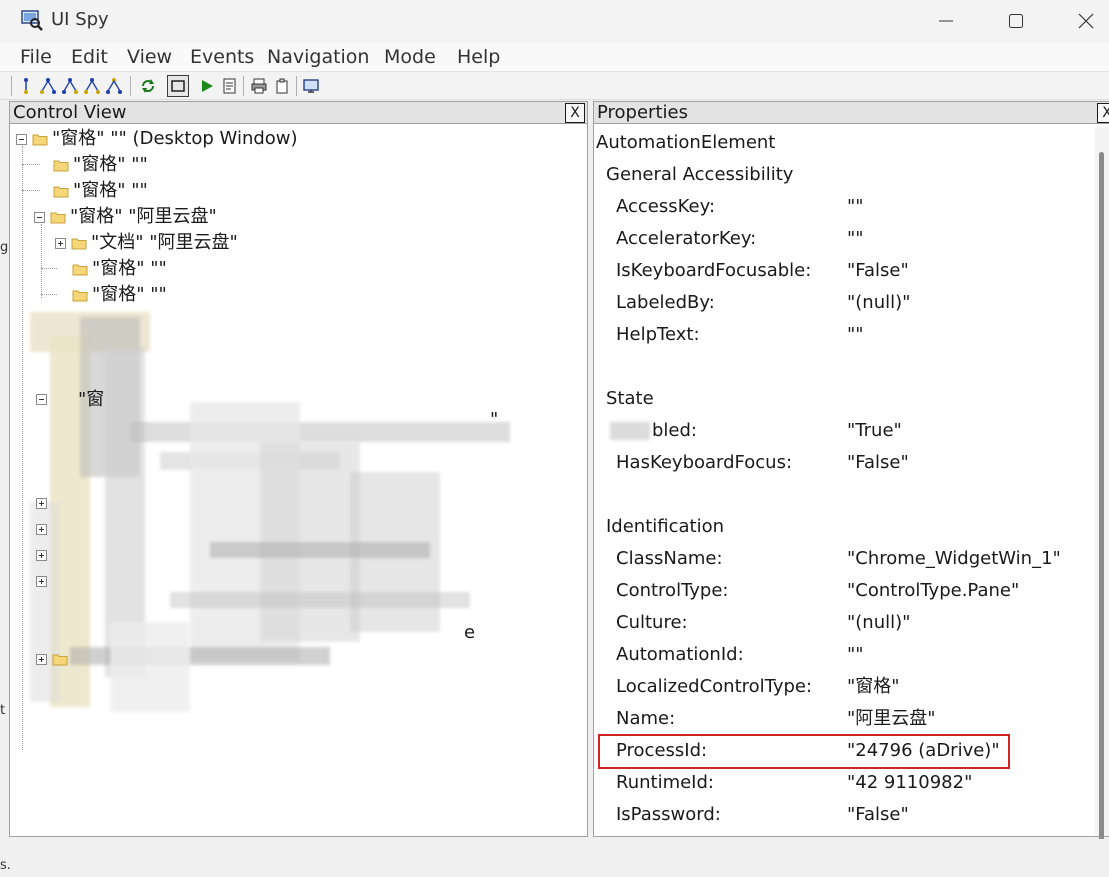  Describe the element at coordinates (873, 687) in the screenshot. I see `property-value: "窗格"` at that location.